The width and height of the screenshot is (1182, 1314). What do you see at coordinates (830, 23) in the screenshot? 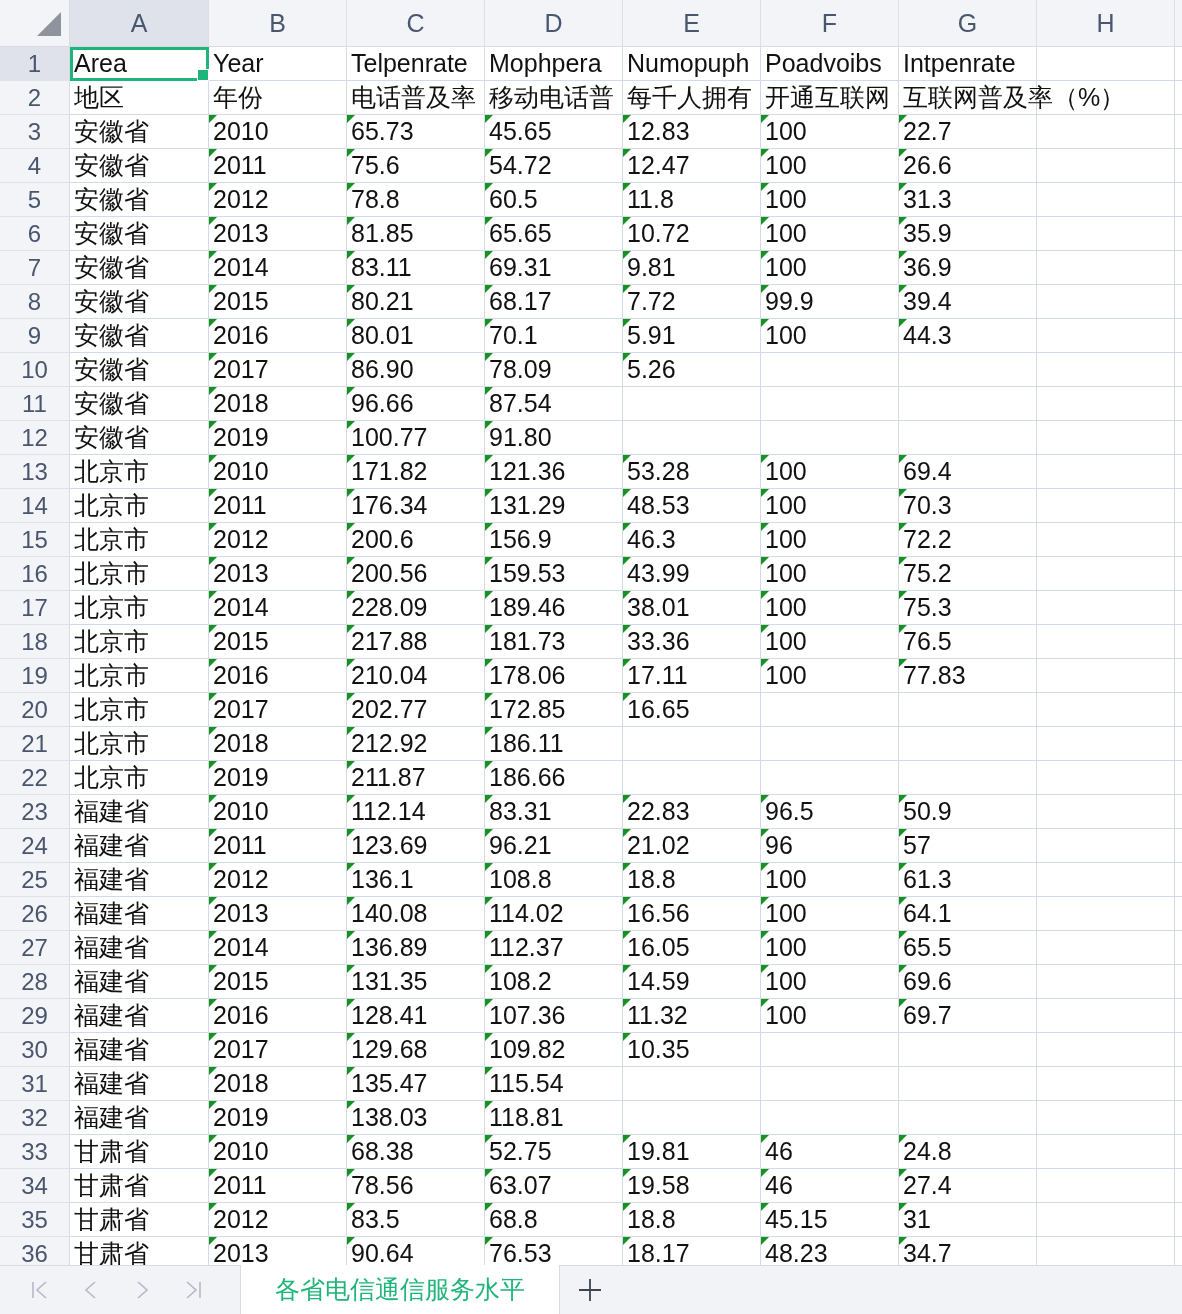
I see `column-header: F` at bounding box center [830, 23].